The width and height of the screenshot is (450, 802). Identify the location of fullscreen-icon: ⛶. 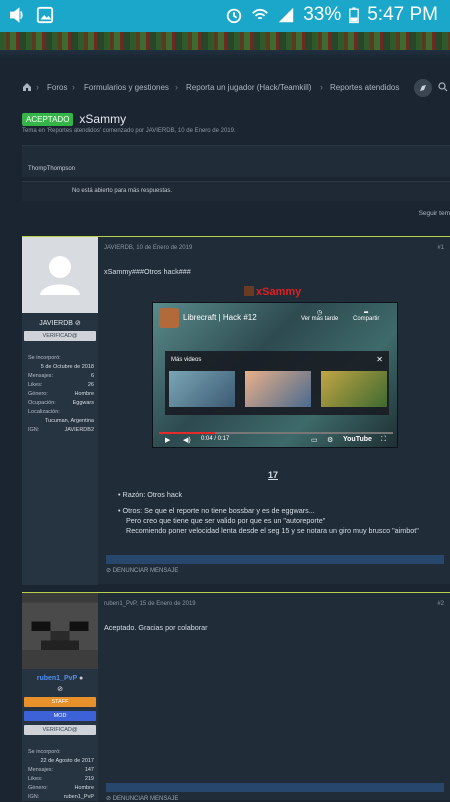
(383, 440).